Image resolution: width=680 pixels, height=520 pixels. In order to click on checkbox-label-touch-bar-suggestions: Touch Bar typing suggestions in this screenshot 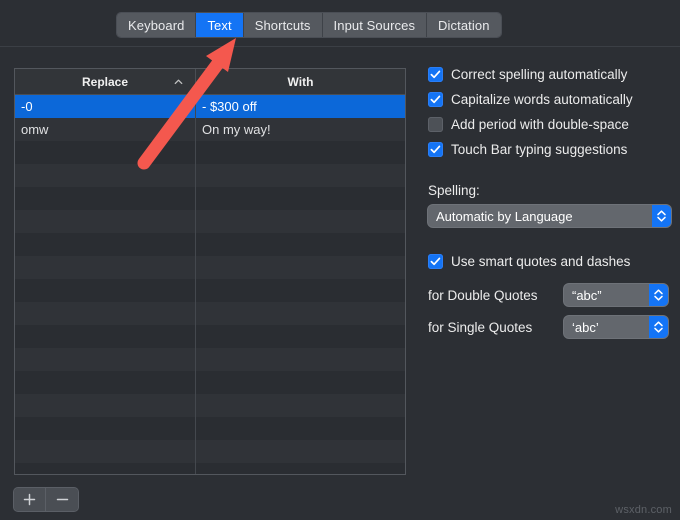, I will do `click(539, 149)`.